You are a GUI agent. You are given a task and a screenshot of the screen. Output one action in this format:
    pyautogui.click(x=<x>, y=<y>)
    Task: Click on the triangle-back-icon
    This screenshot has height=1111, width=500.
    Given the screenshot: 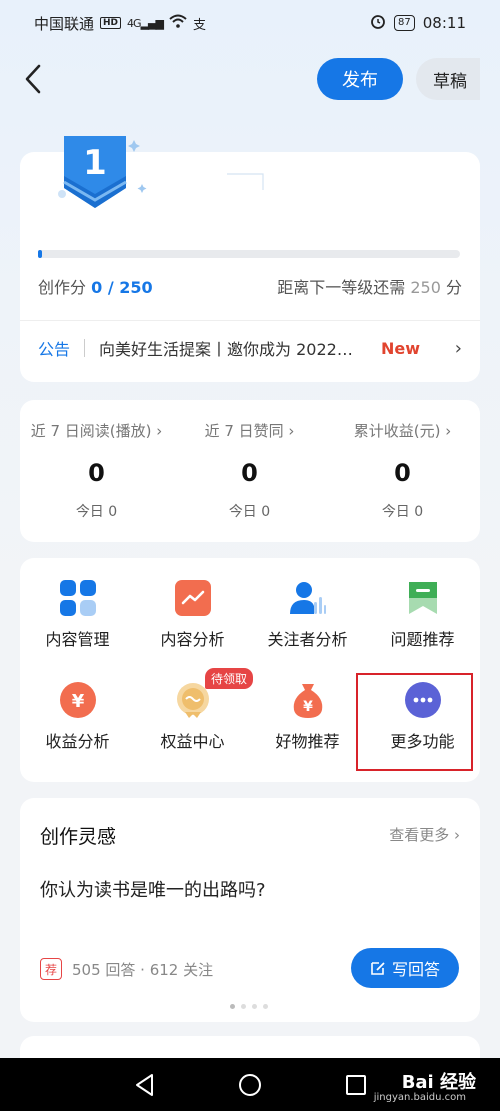 What is the action you would take?
    pyautogui.click(x=144, y=1085)
    